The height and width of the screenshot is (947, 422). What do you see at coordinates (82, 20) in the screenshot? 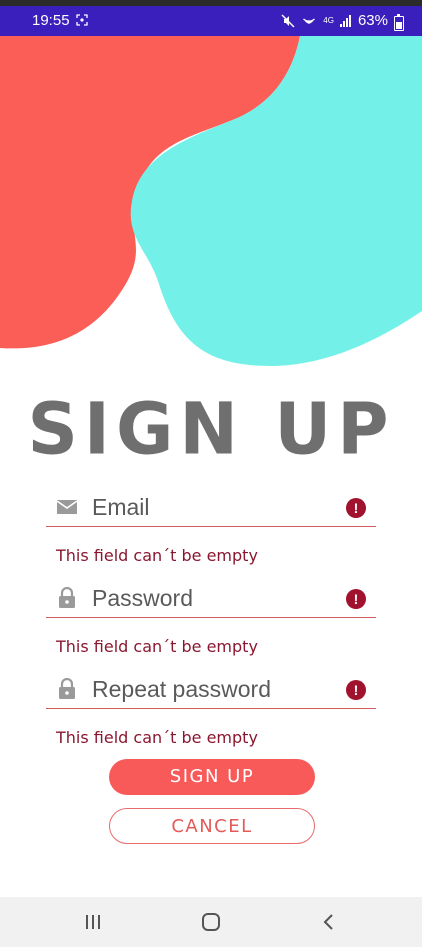
I see `screenshot-icon` at bounding box center [82, 20].